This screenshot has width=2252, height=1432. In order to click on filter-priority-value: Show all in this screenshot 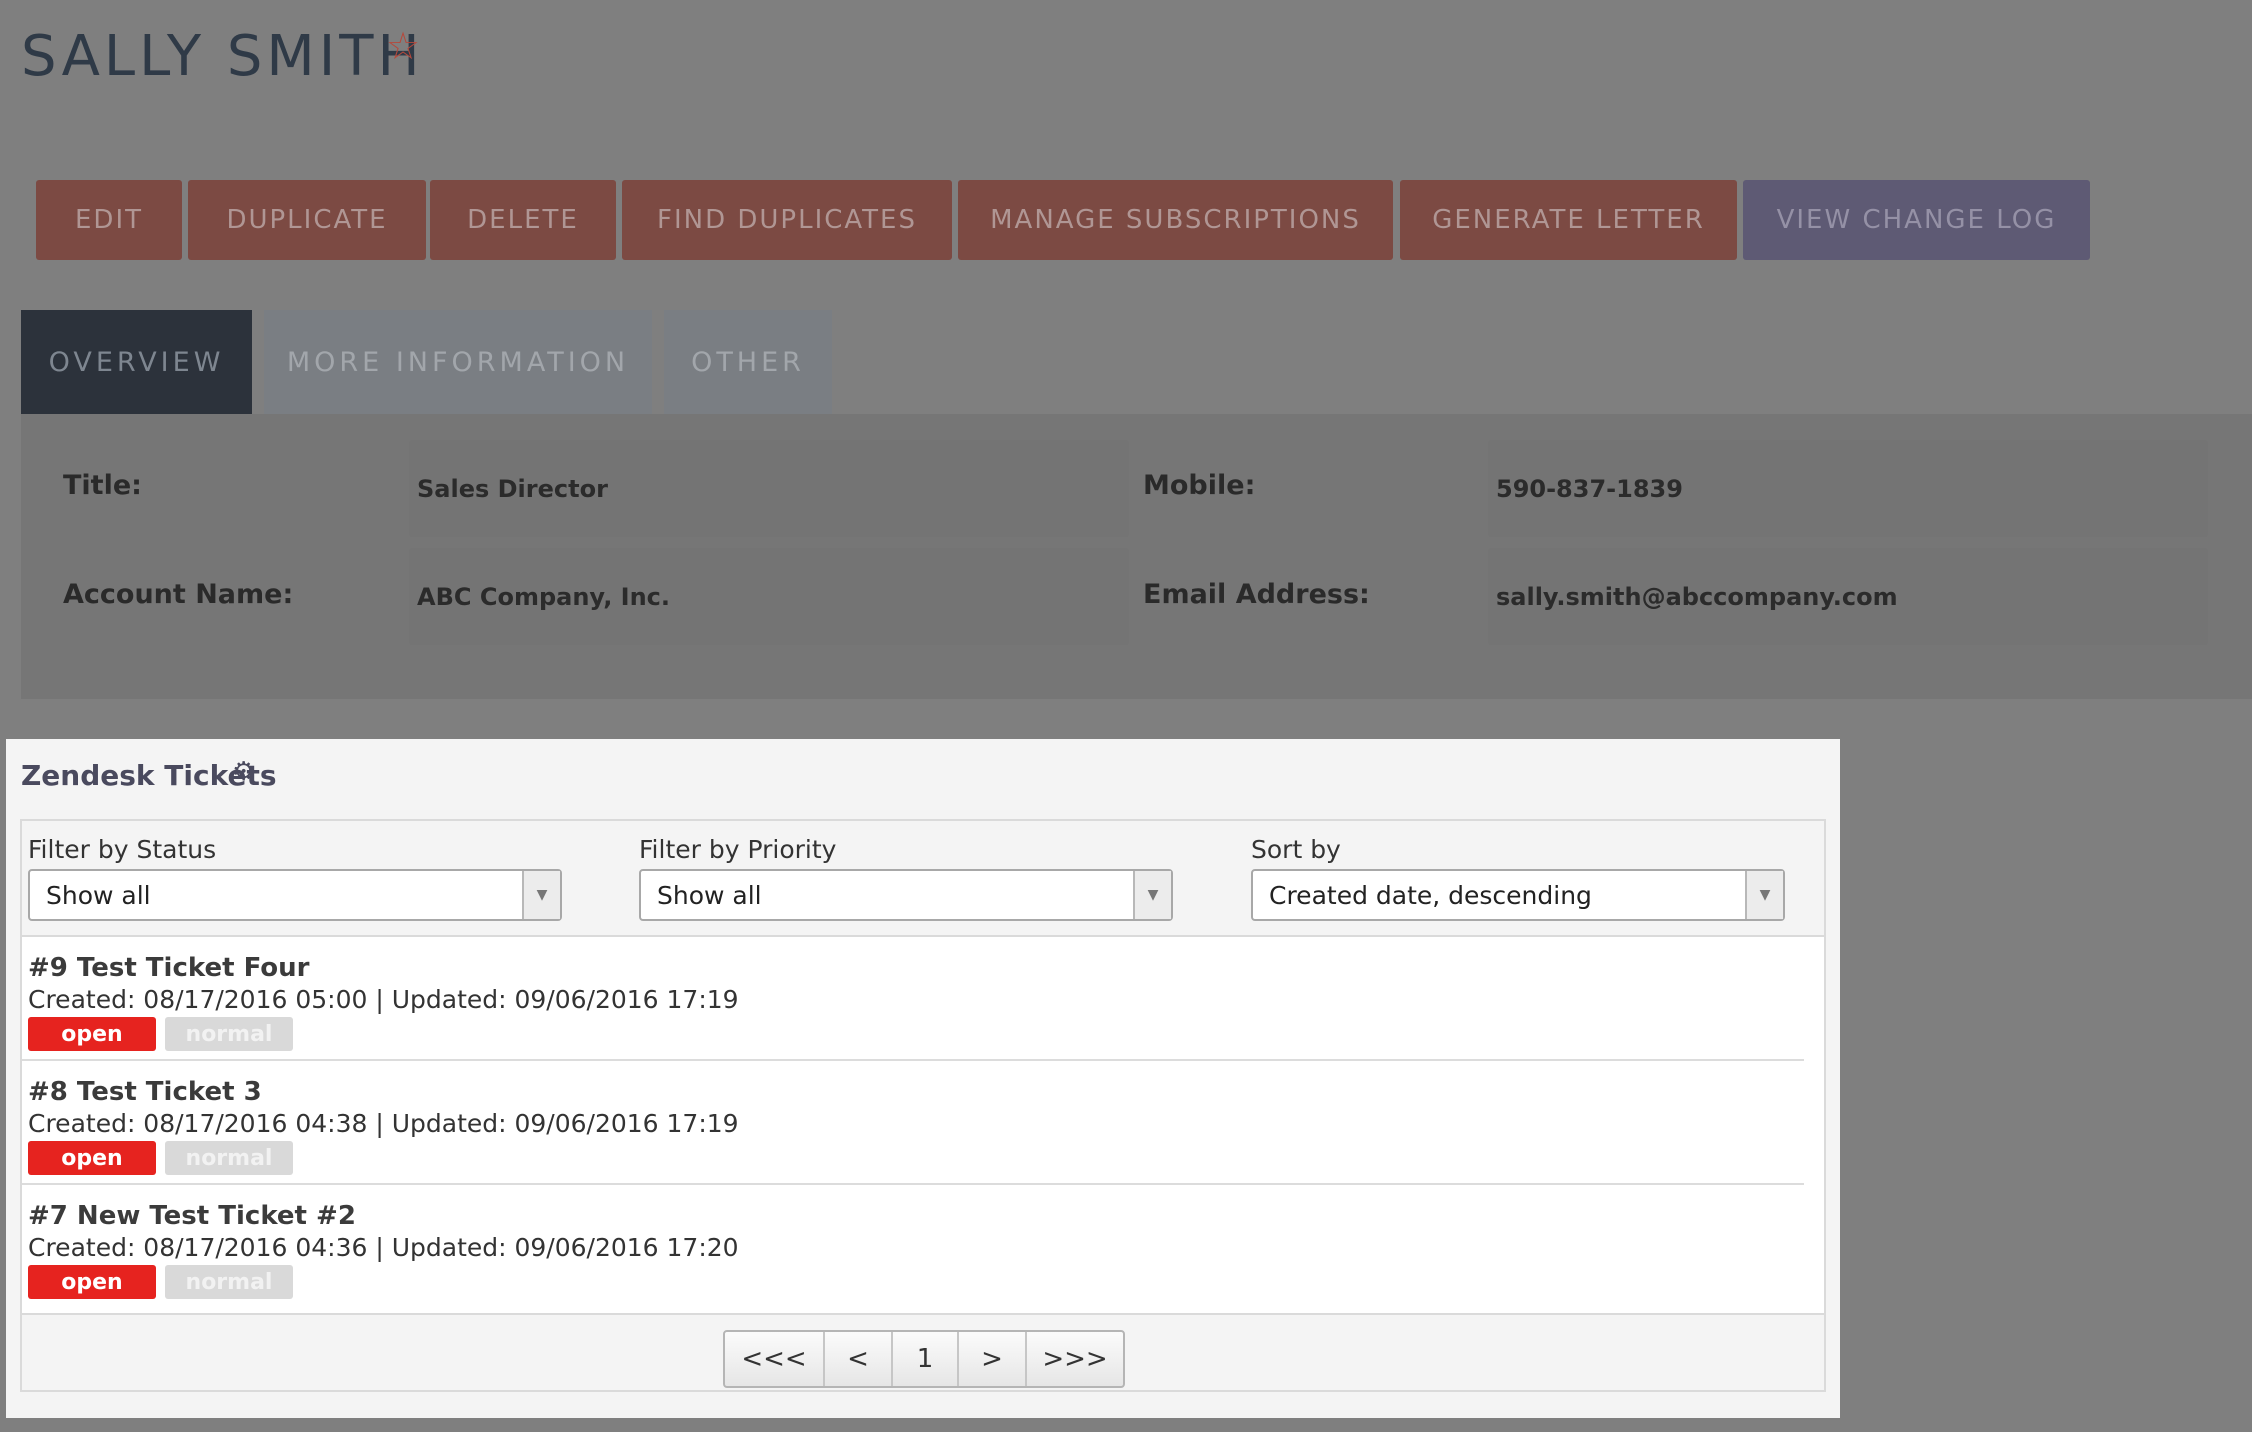, I will do `click(709, 895)`.